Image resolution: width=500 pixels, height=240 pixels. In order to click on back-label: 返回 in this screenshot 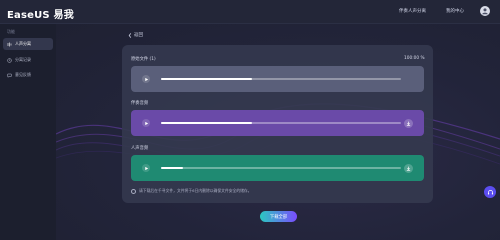, I will do `click(138, 35)`.